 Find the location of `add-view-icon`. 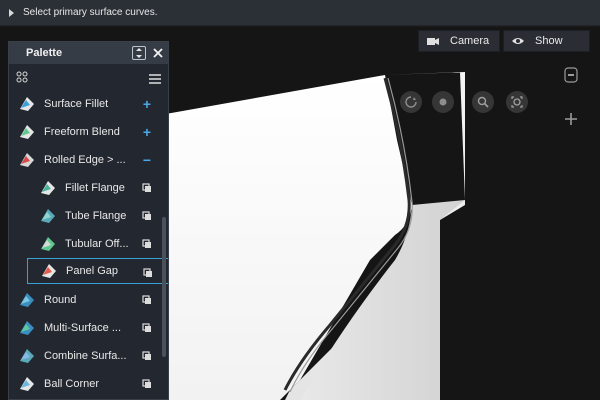

add-view-icon is located at coordinates (571, 119).